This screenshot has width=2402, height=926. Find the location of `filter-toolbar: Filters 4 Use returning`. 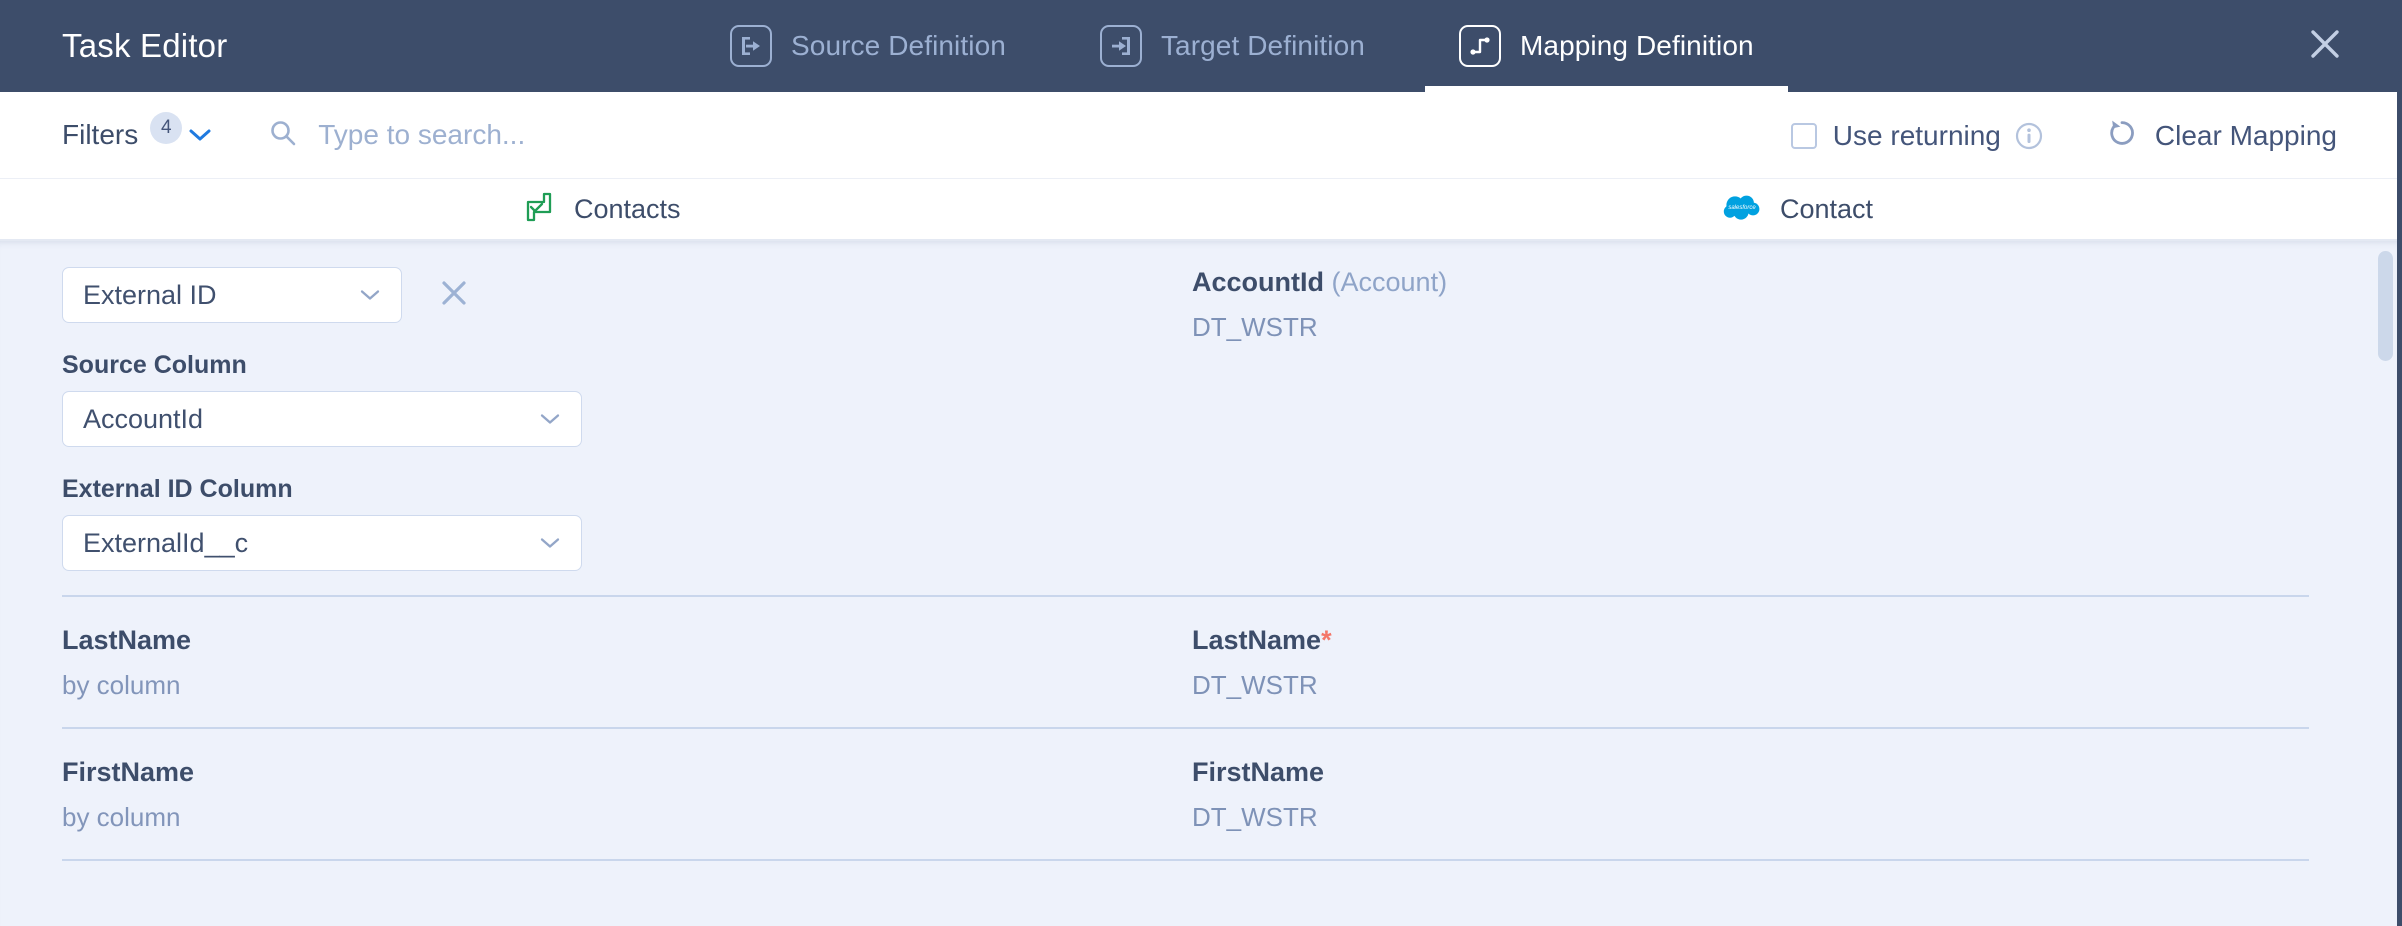

filter-toolbar: Filters 4 Use returning is located at coordinates (1198, 135).